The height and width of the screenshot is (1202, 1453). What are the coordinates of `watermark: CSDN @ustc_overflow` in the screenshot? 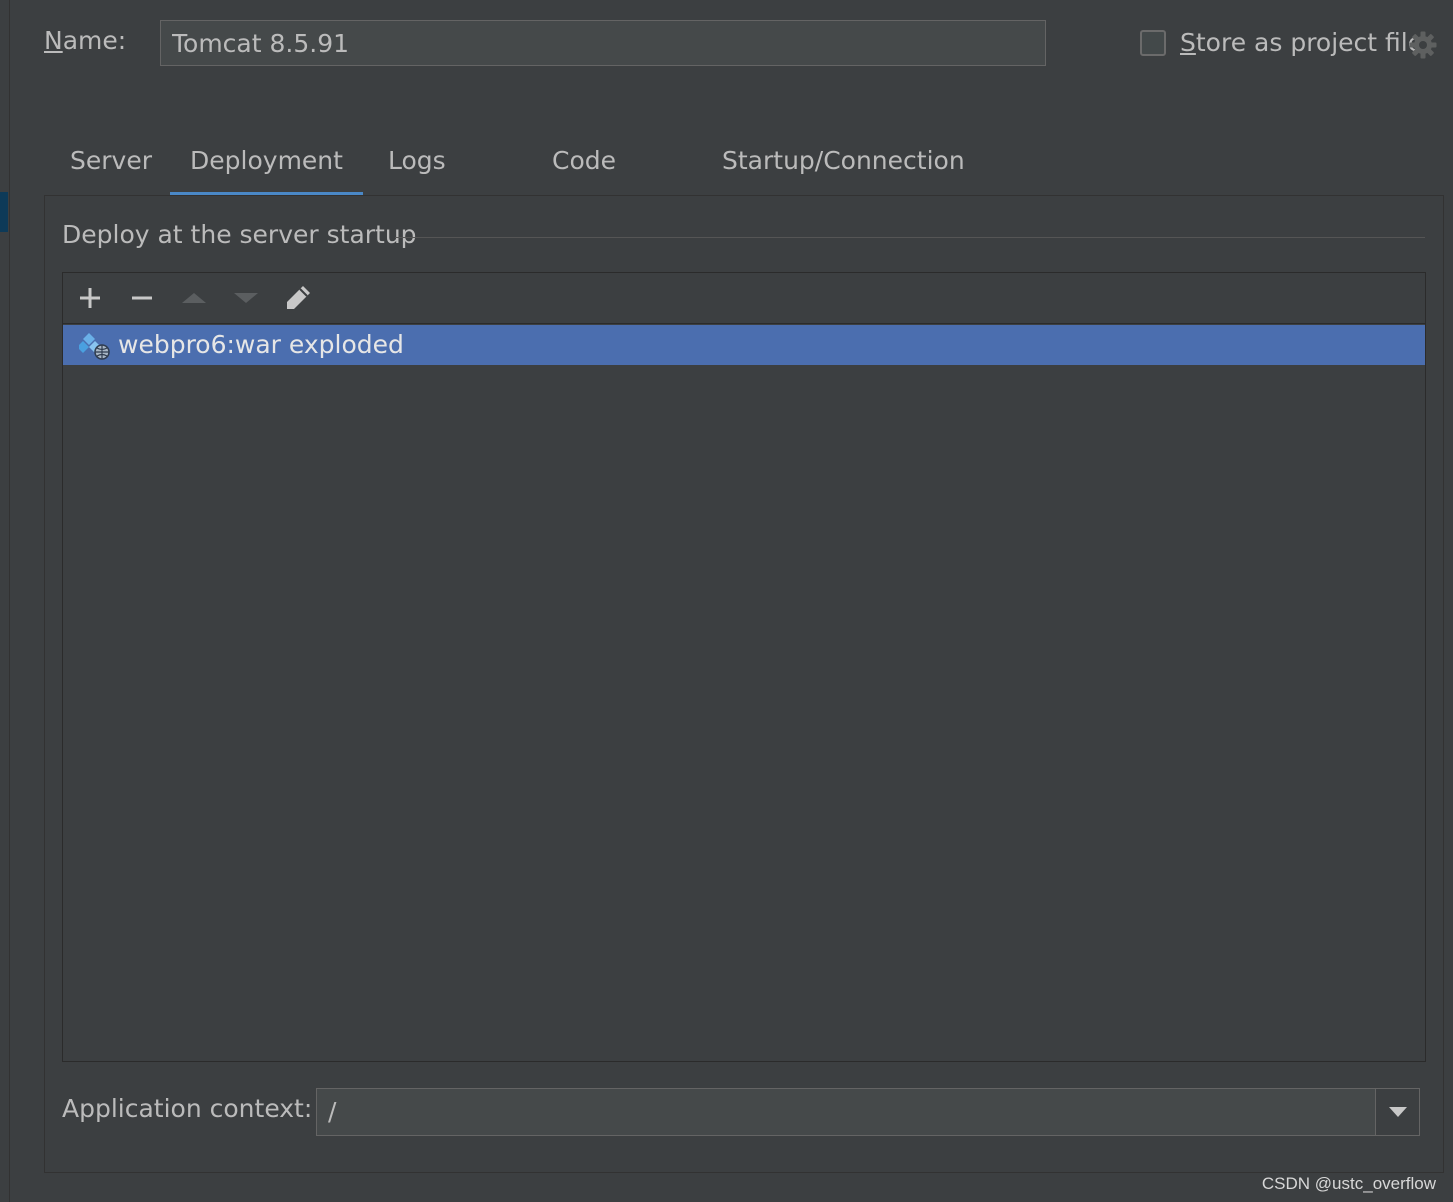 It's located at (1348, 1183).